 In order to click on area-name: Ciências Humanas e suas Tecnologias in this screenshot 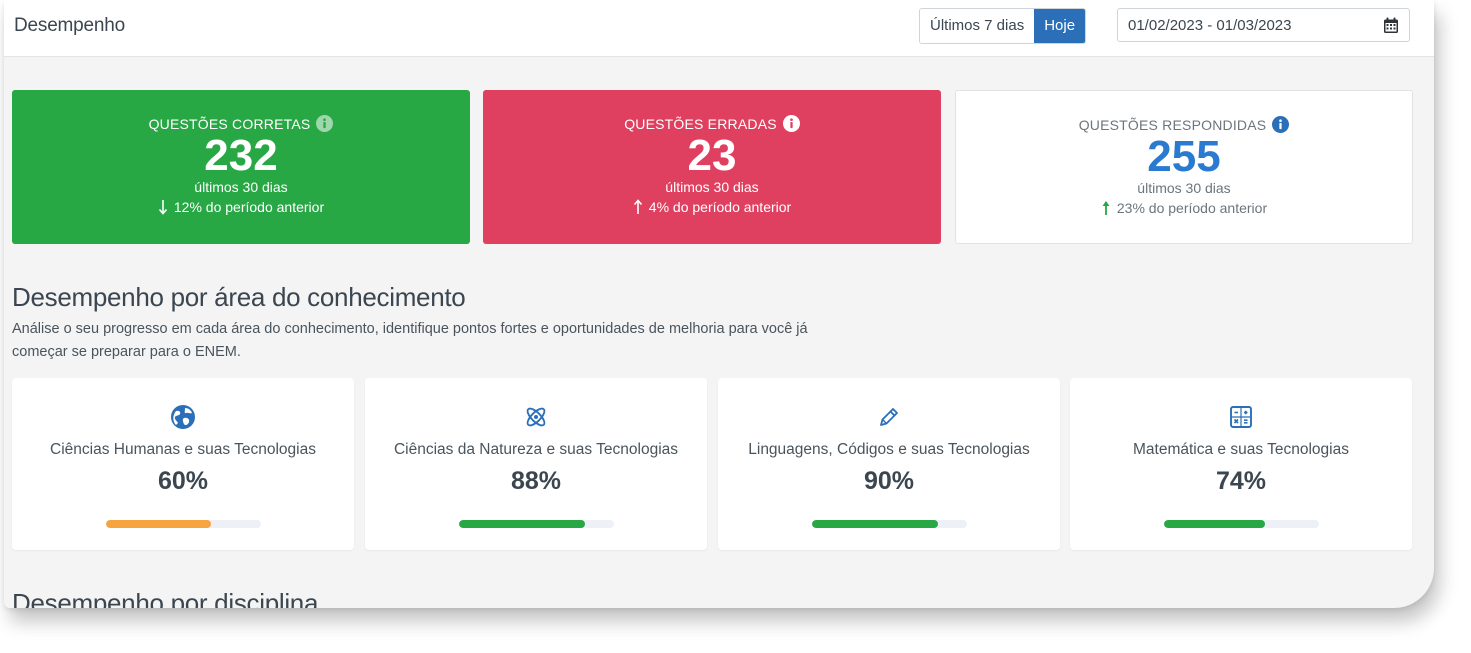, I will do `click(183, 449)`.